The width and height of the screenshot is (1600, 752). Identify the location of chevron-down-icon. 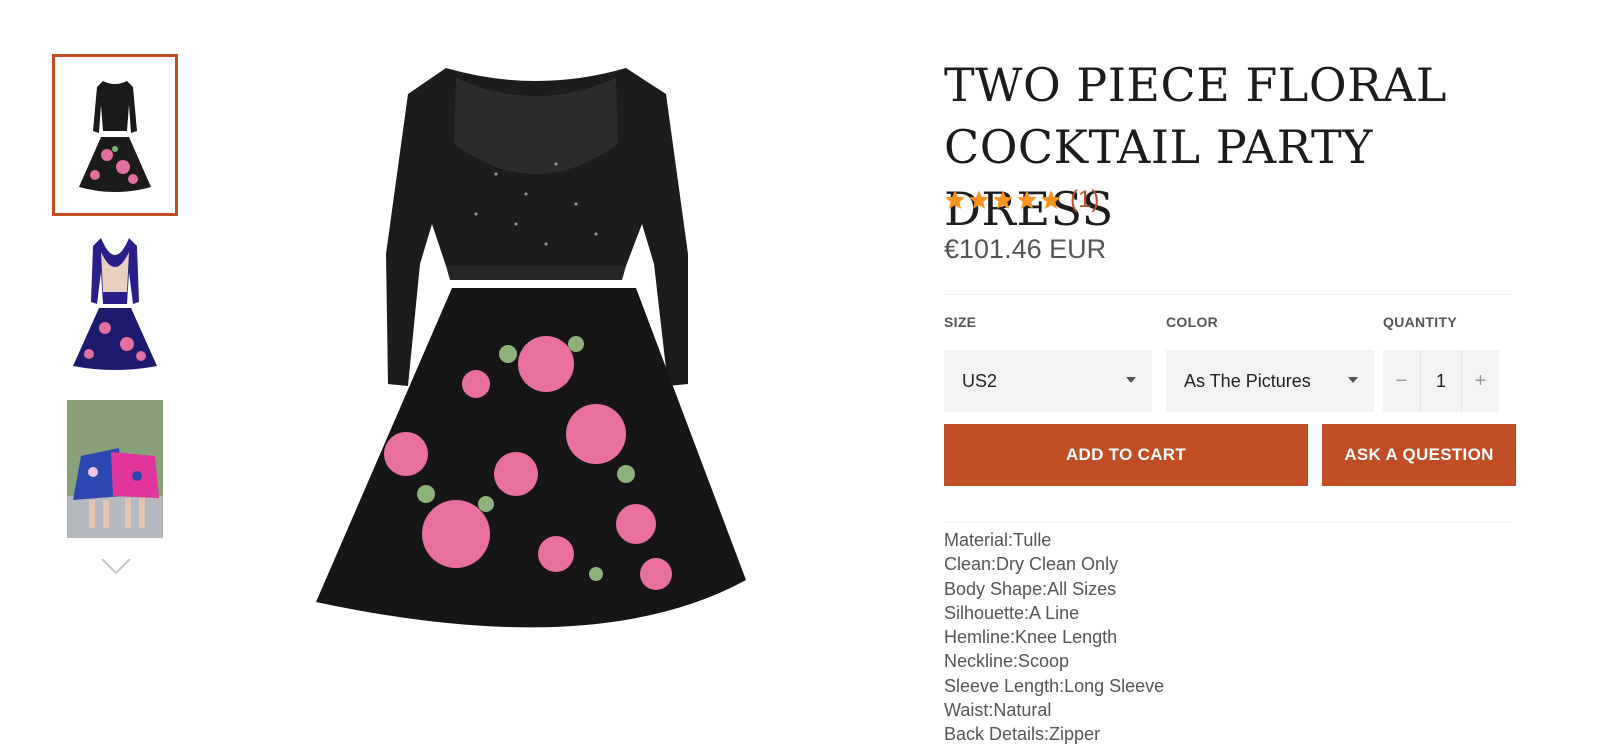
(116, 566).